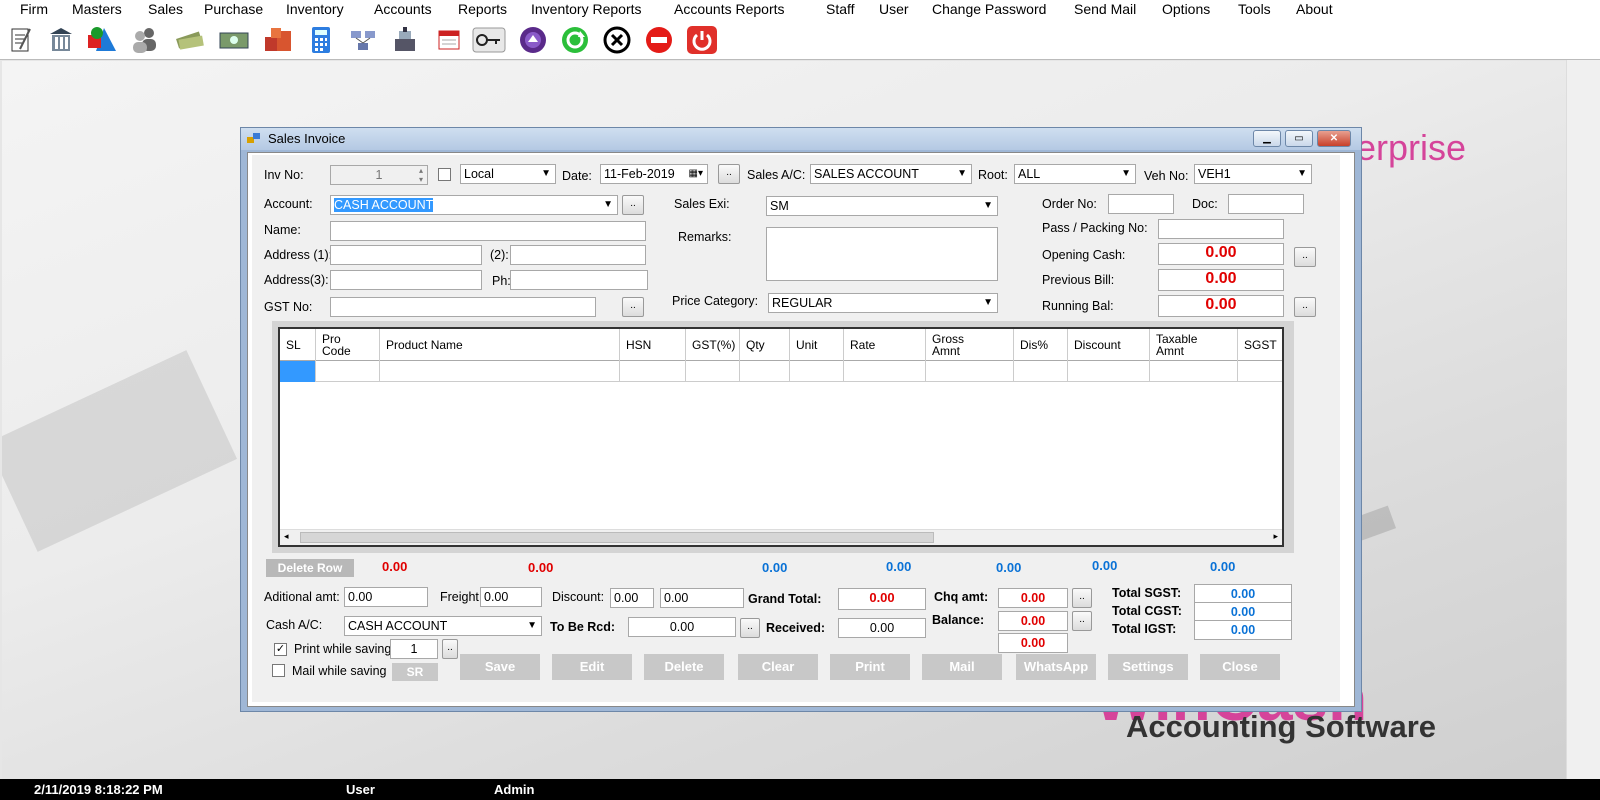  I want to click on price-category-select: REGULAR ▼, so click(883, 303).